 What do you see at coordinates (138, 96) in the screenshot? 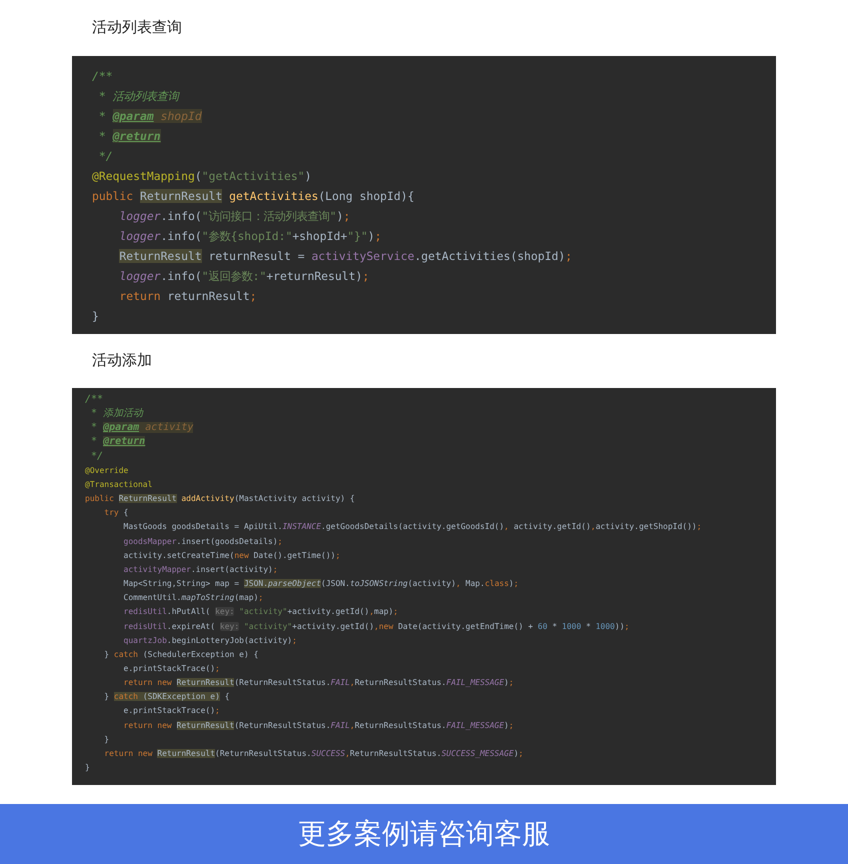
I see `code-line: * 活动列表查询` at bounding box center [138, 96].